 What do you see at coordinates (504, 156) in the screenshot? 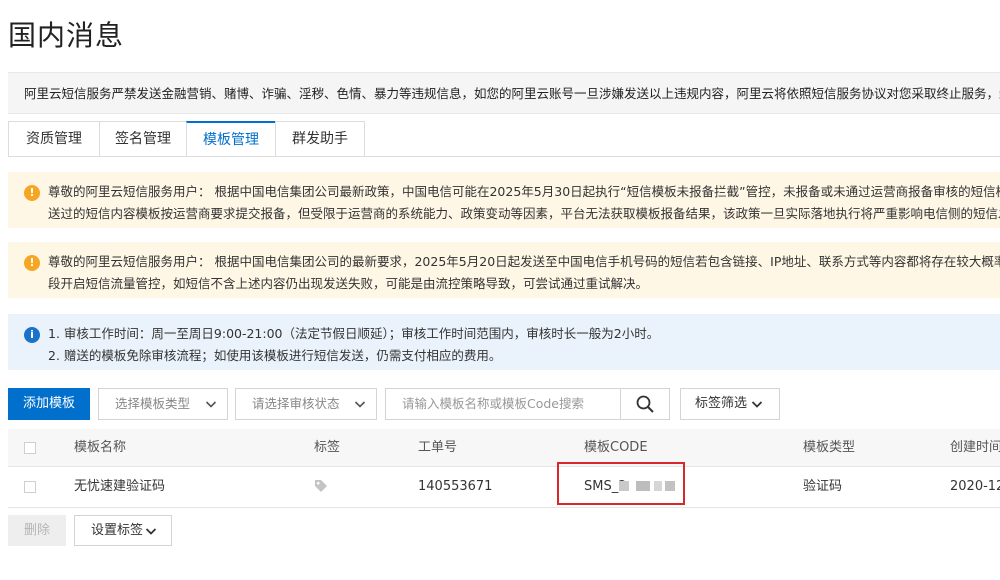
I see `tabs-divider` at bounding box center [504, 156].